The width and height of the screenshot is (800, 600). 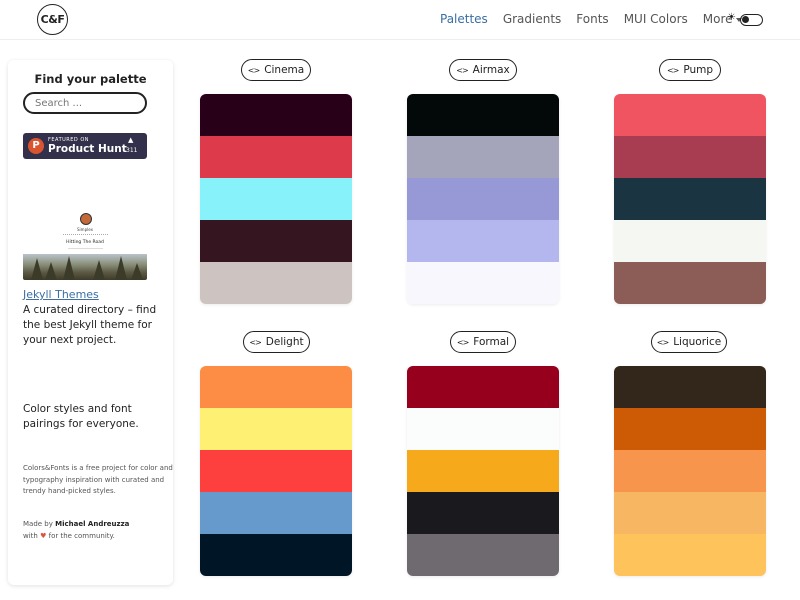 I want to click on search-input, so click(x=85, y=103).